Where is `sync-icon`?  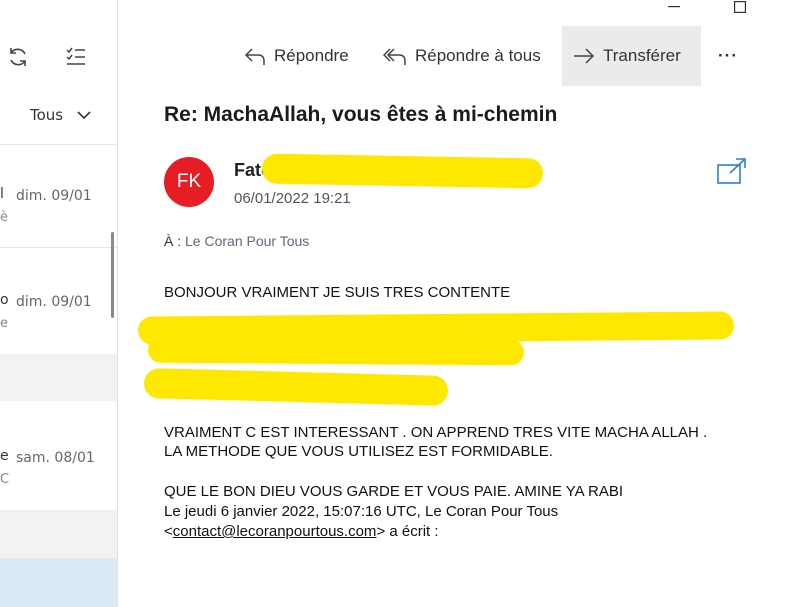
sync-icon is located at coordinates (18, 57).